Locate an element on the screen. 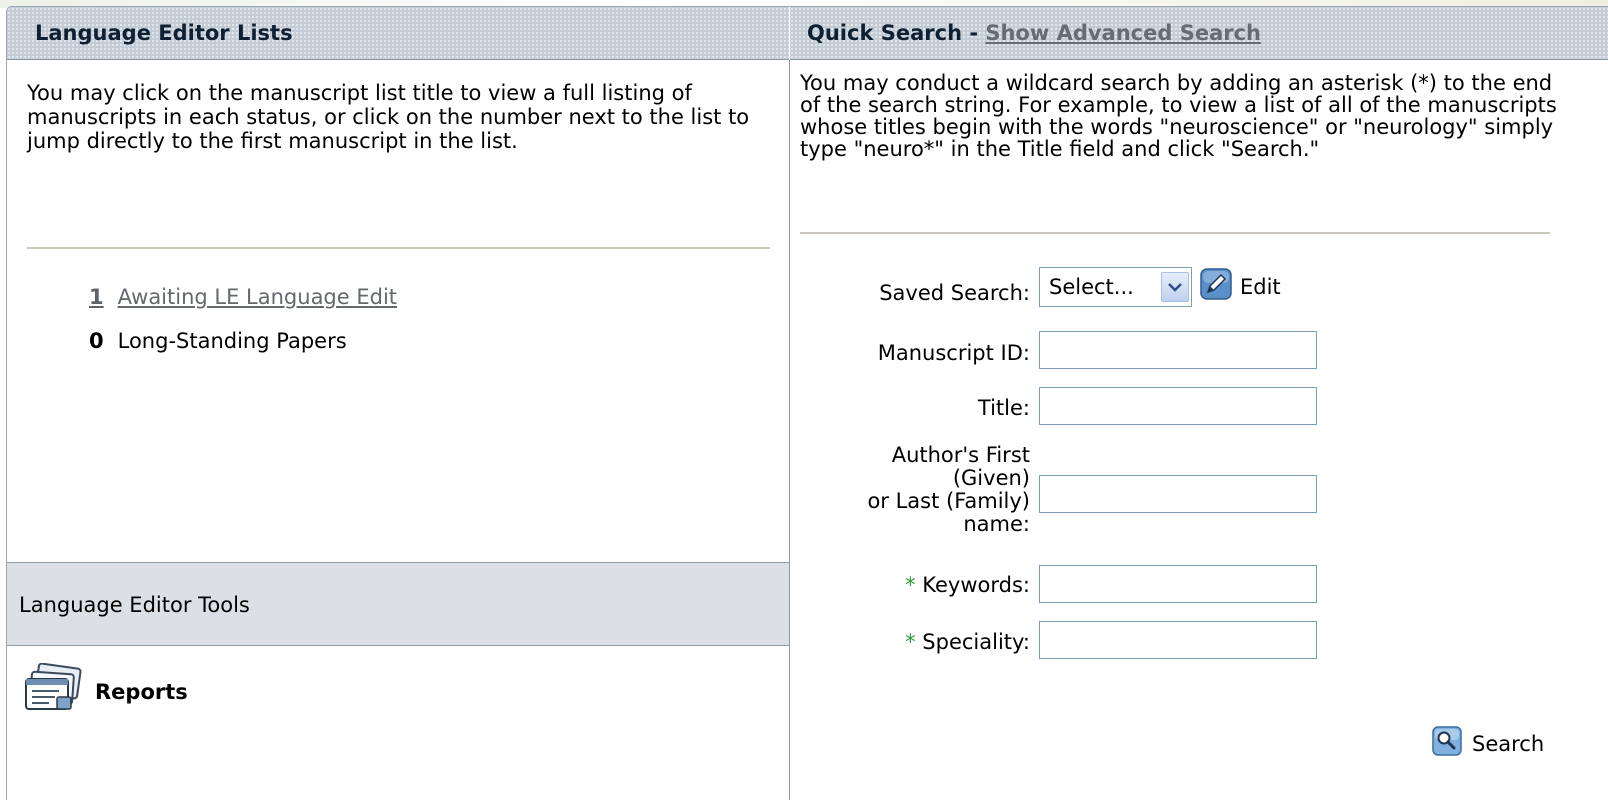 The image size is (1608, 800). quick-search-title: Quick Search - is located at coordinates (896, 33).